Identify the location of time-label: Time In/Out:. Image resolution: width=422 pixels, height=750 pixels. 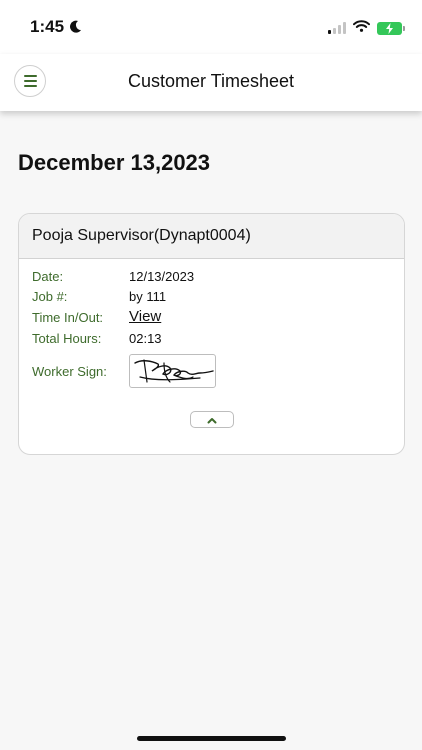
(68, 317).